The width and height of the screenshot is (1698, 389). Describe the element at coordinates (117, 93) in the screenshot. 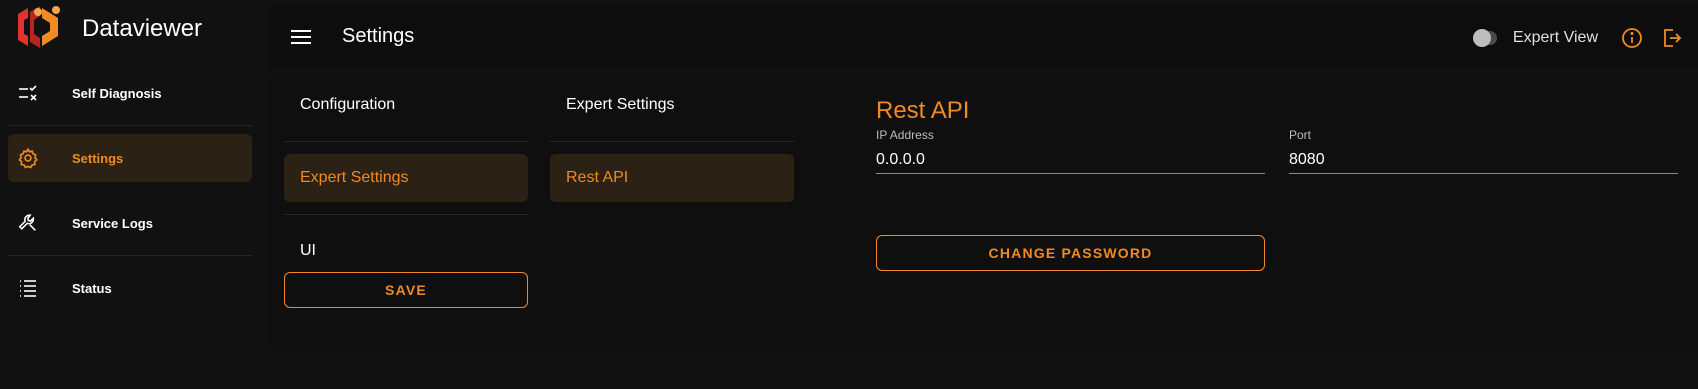

I see `sidebar-item-label: Self Diagnosis` at that location.